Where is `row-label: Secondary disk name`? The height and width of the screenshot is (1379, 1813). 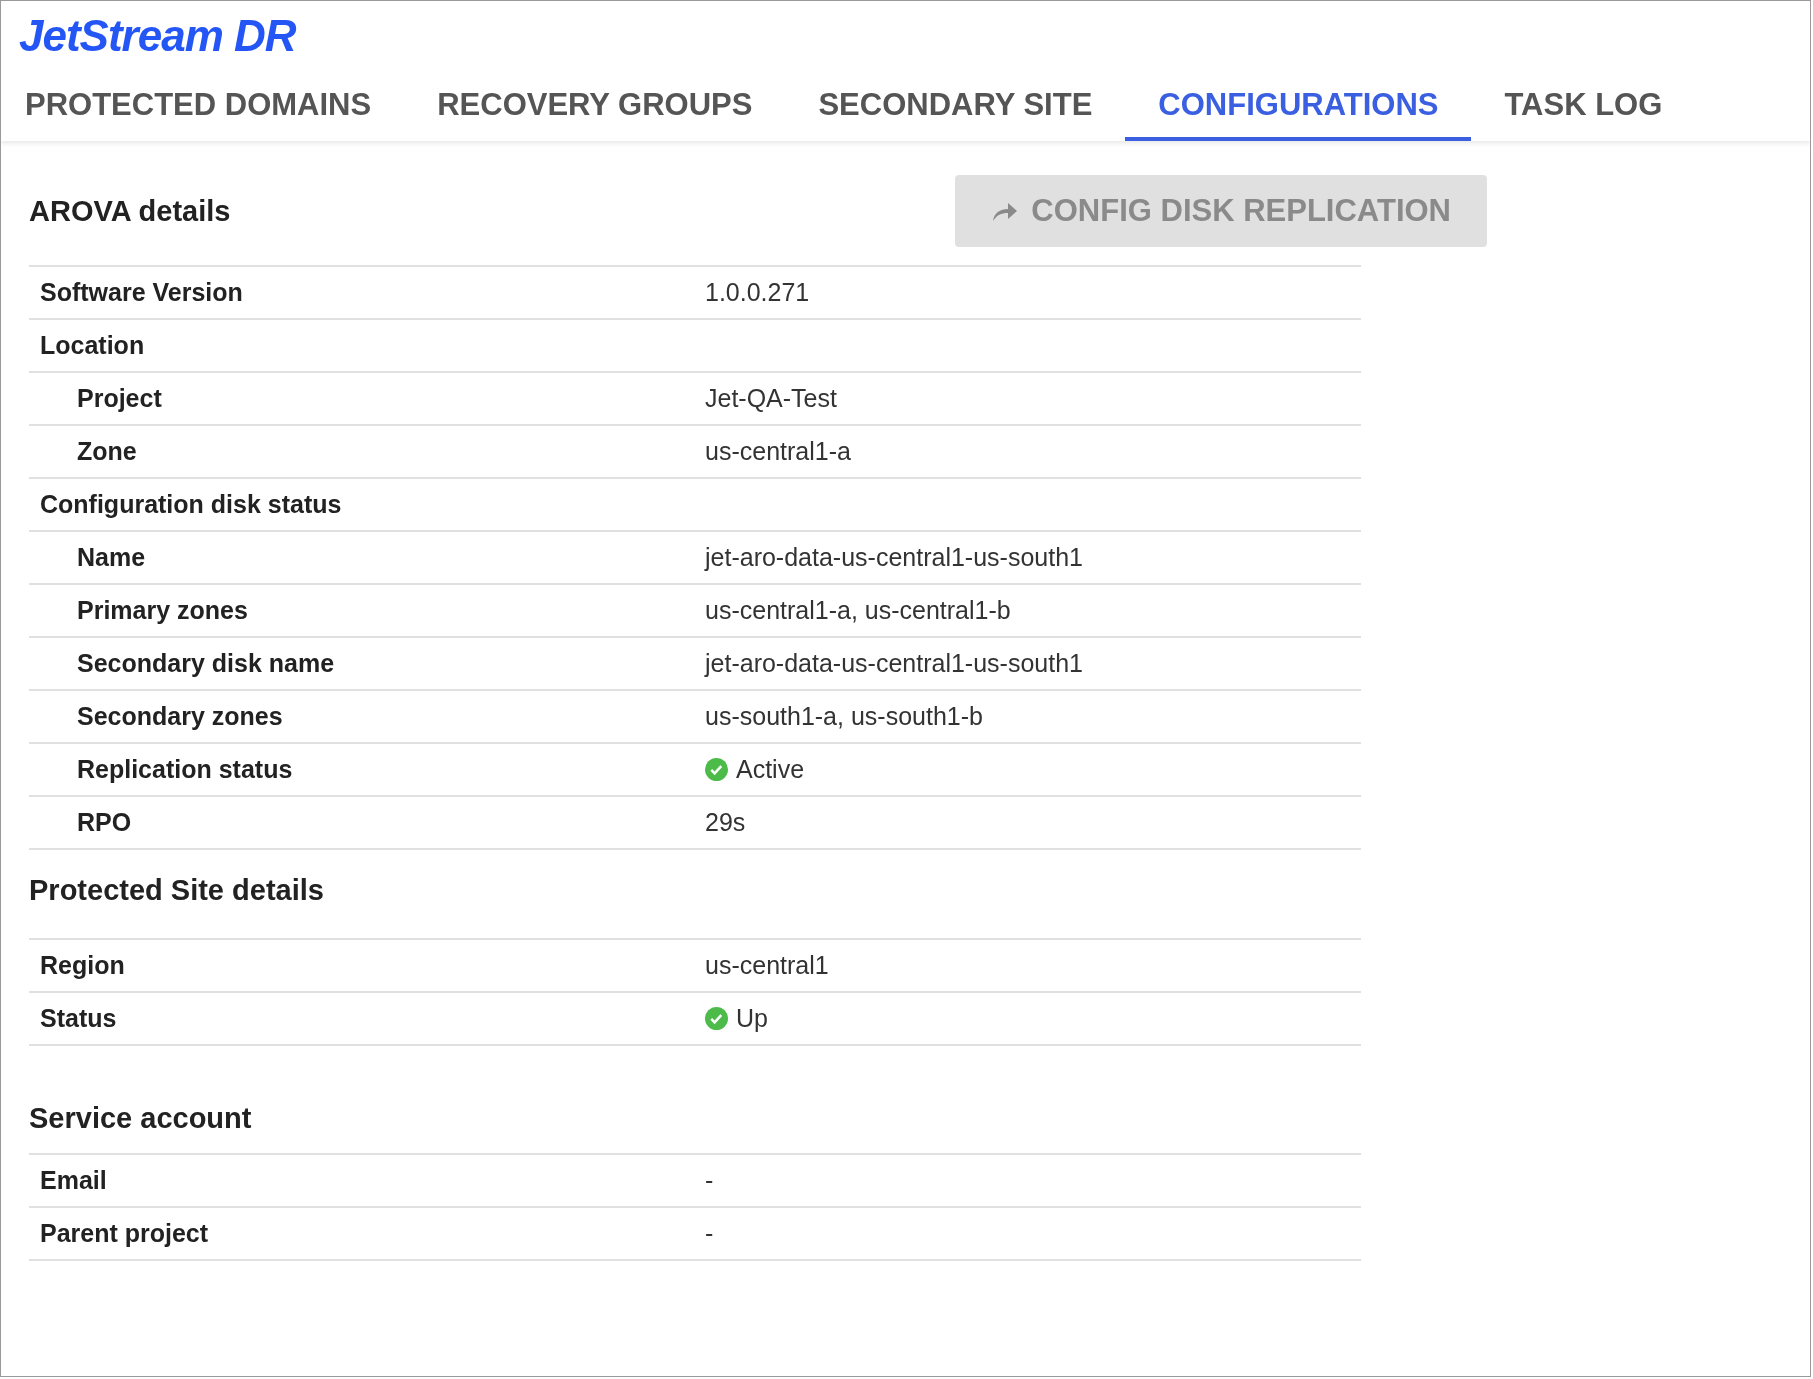
row-label: Secondary disk name is located at coordinates (205, 663).